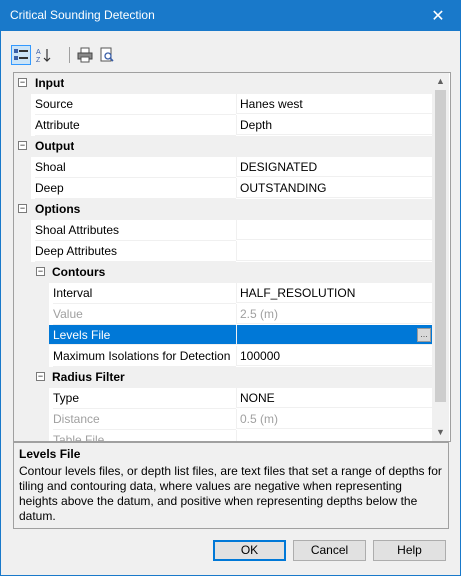  Describe the element at coordinates (144, 356) in the screenshot. I see `property-name: Maximum Isolations for Detection` at that location.